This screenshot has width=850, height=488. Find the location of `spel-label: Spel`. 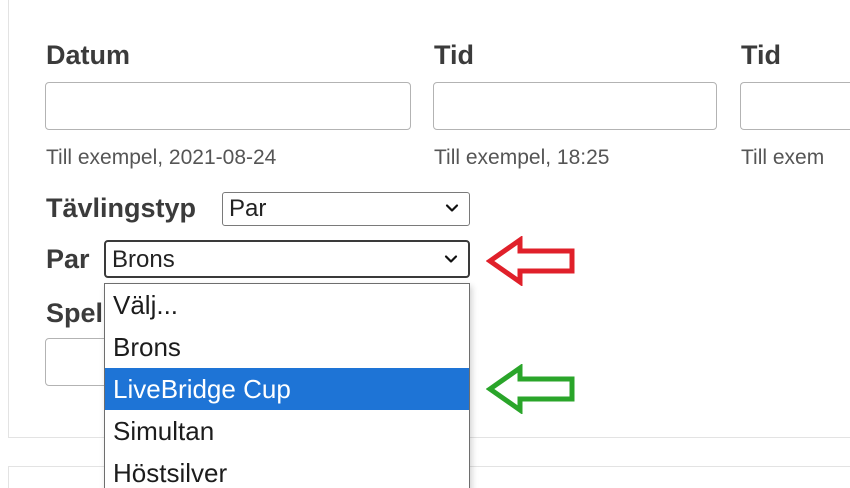

spel-label: Spel is located at coordinates (75, 313).